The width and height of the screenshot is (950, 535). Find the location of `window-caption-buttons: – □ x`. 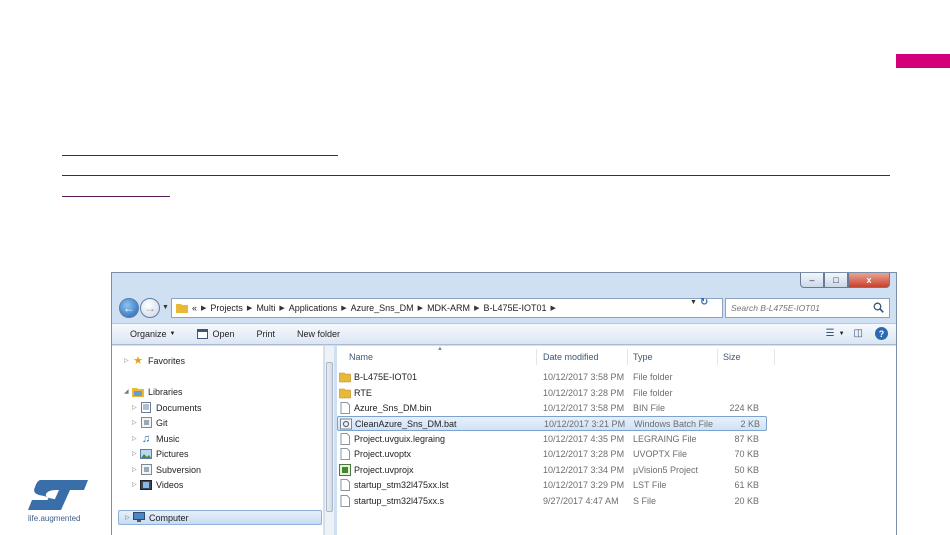

window-caption-buttons: – □ x is located at coordinates (845, 280).